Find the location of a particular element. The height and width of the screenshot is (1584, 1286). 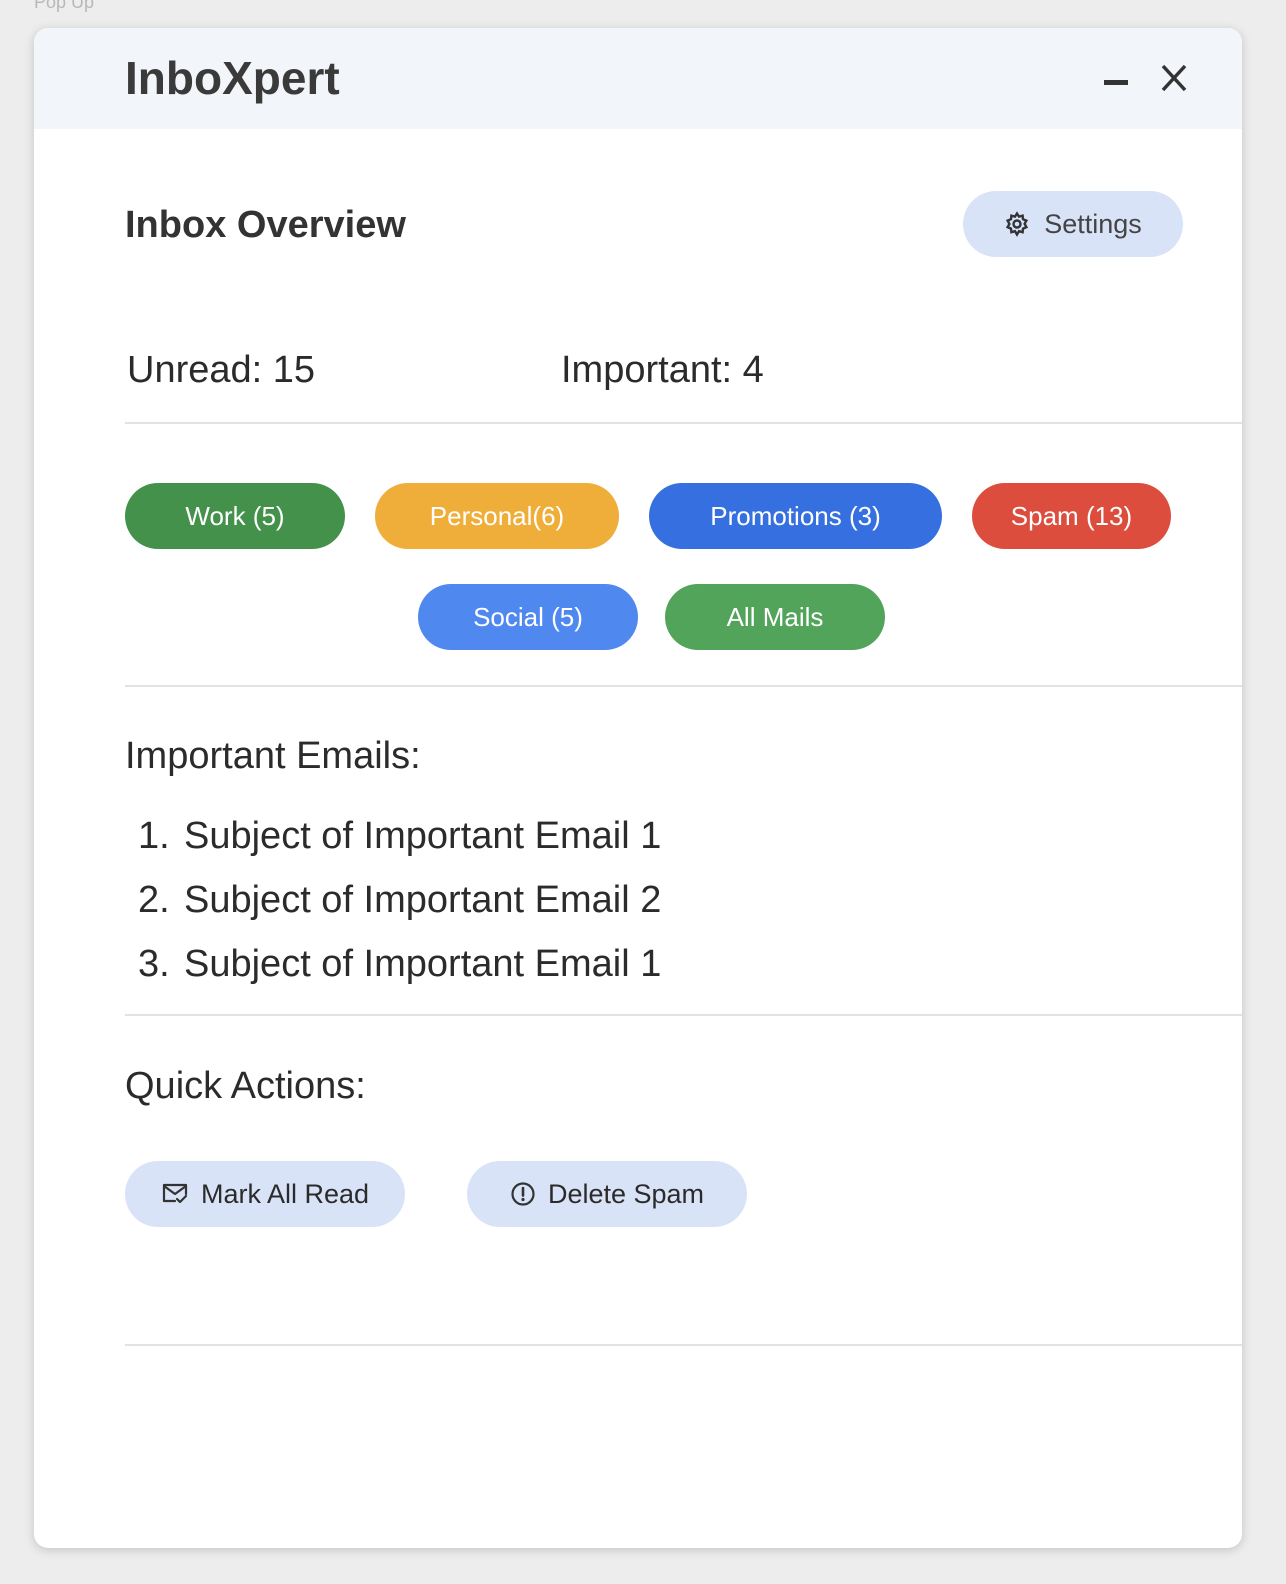

unread-count: Unread: 15 is located at coordinates (221, 370).